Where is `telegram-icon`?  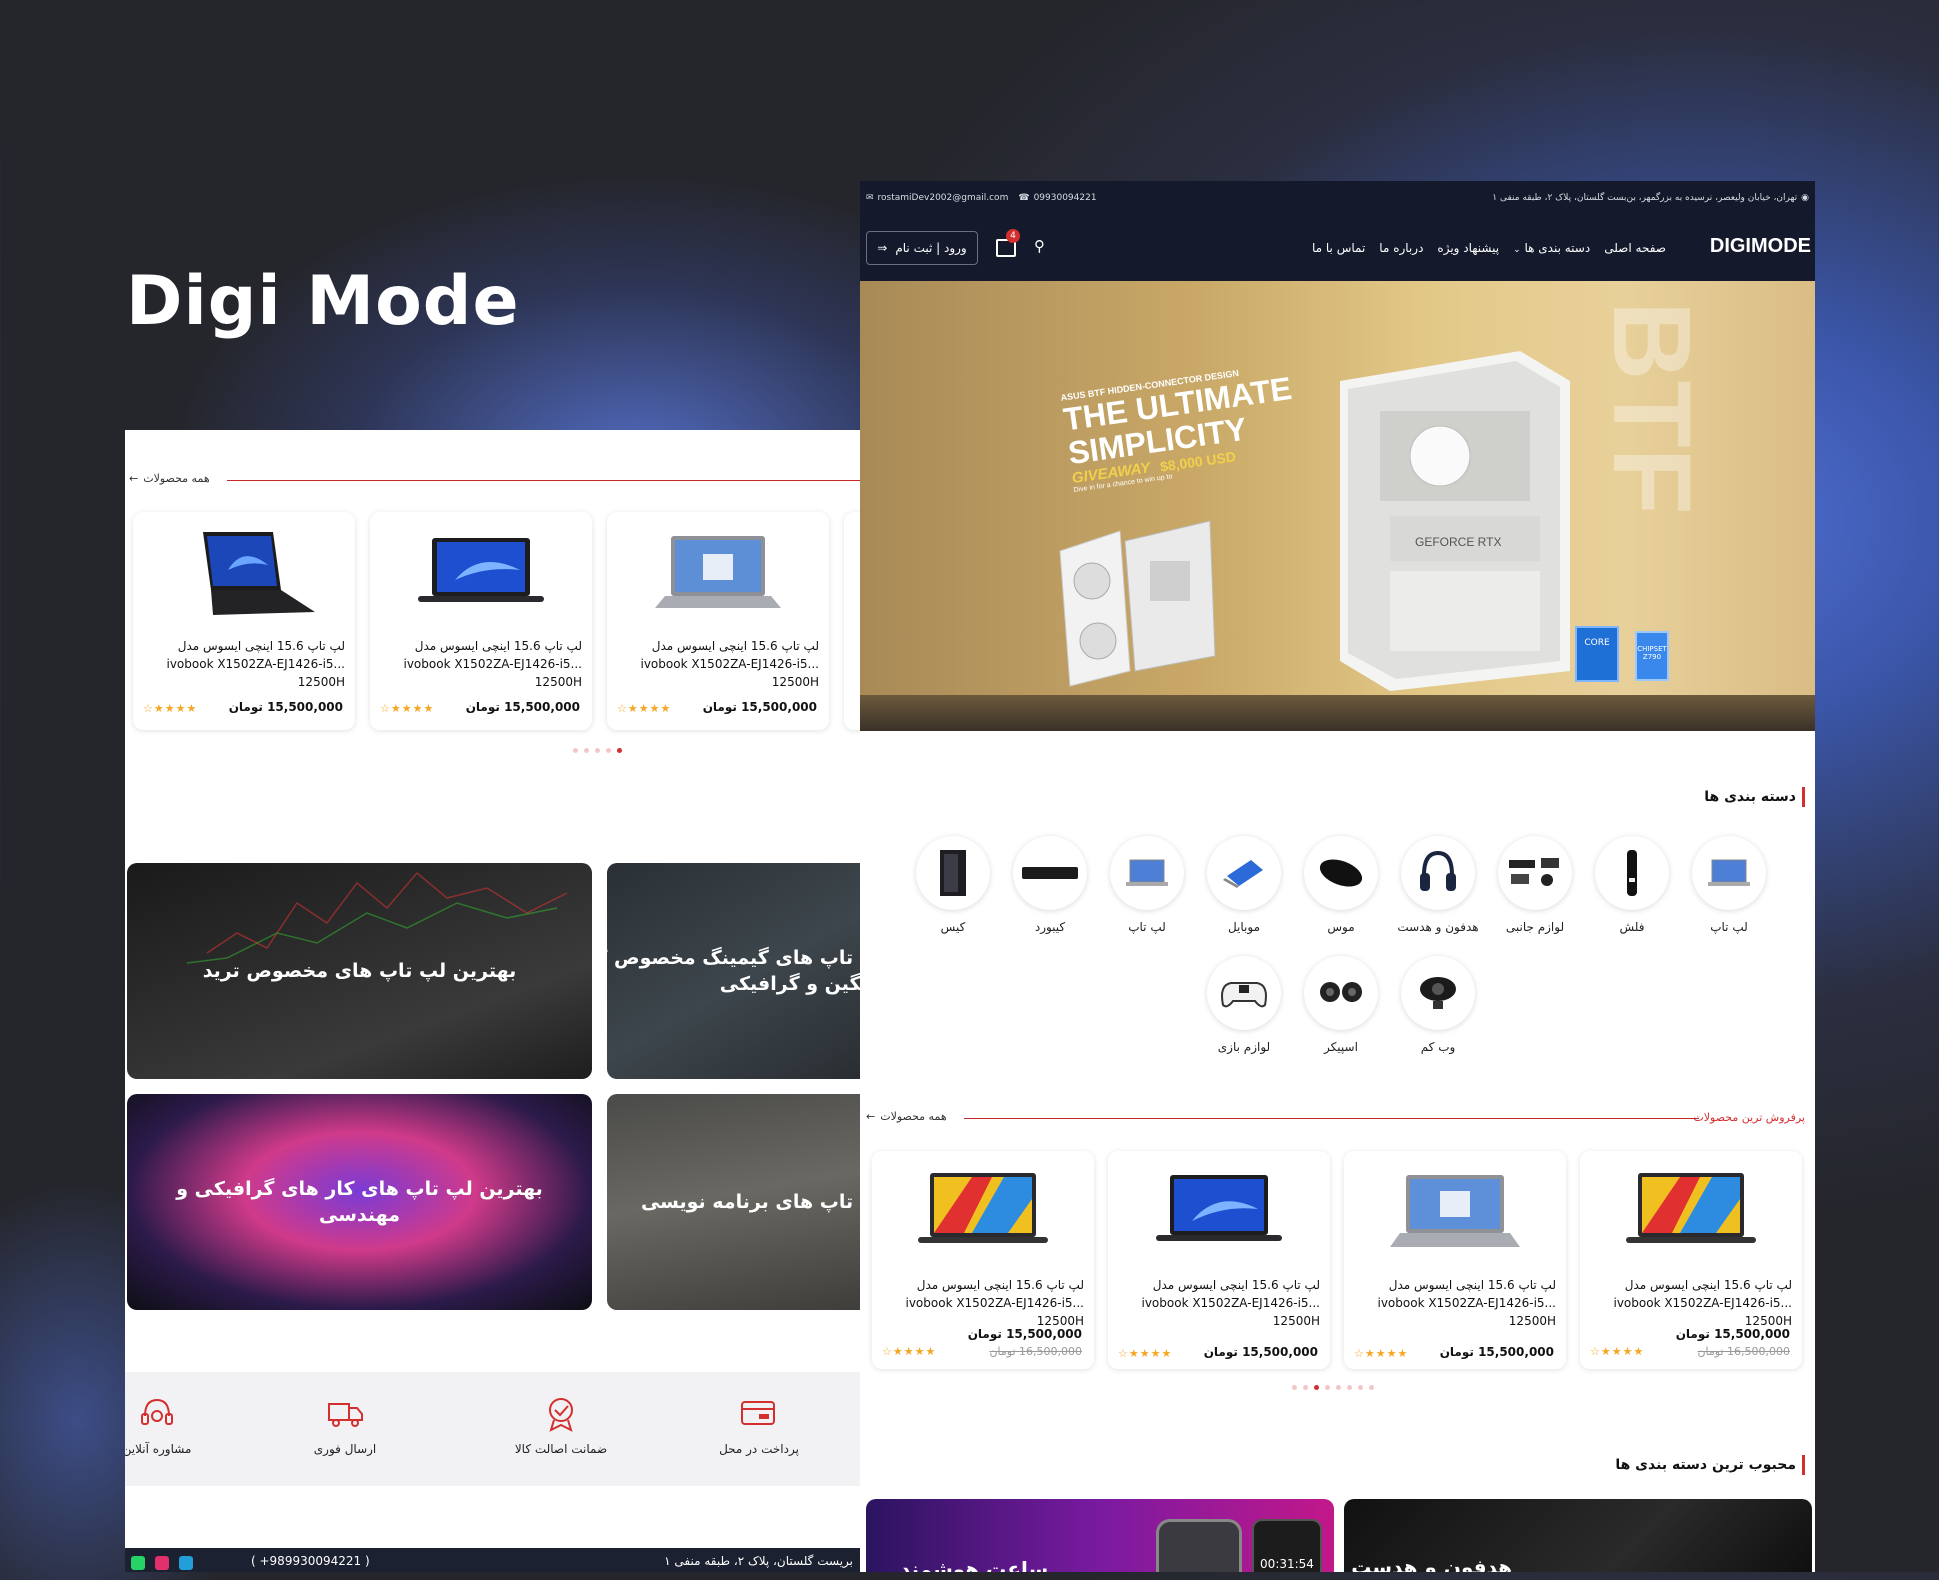
telegram-icon is located at coordinates (186, 1563).